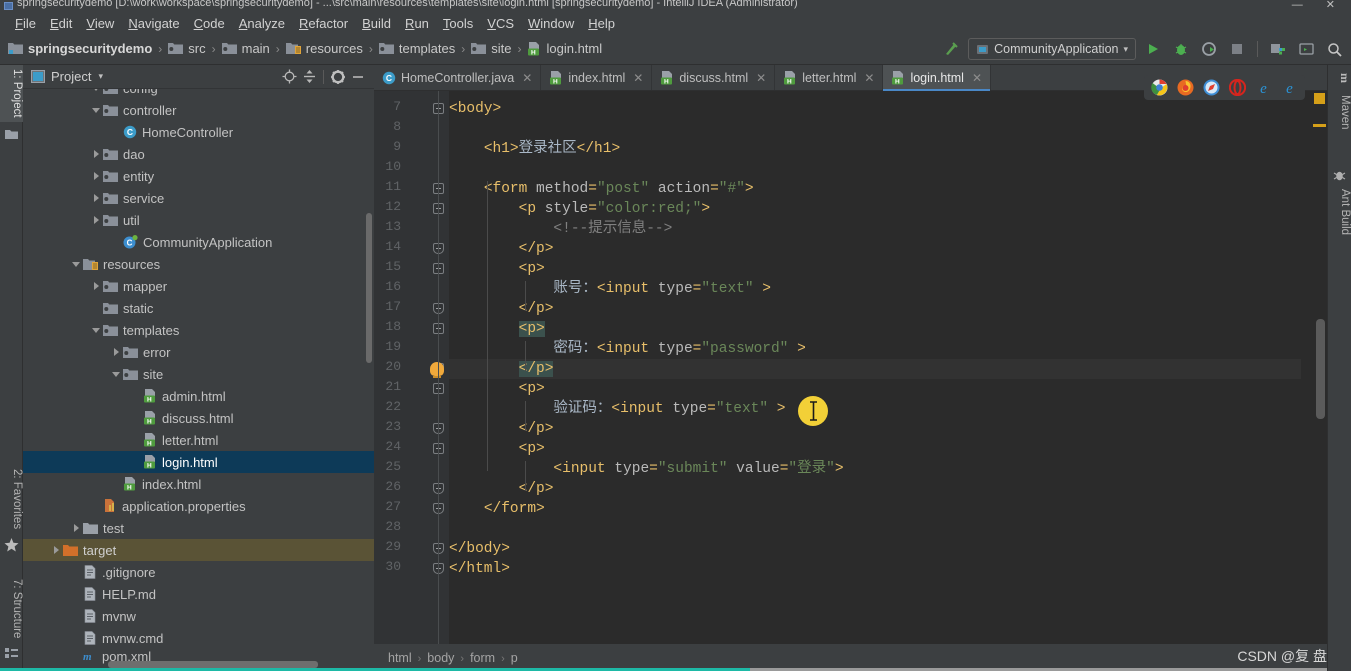 This screenshot has width=1351, height=671. What do you see at coordinates (482, 658) in the screenshot?
I see `breadcrumb-item-form: form` at bounding box center [482, 658].